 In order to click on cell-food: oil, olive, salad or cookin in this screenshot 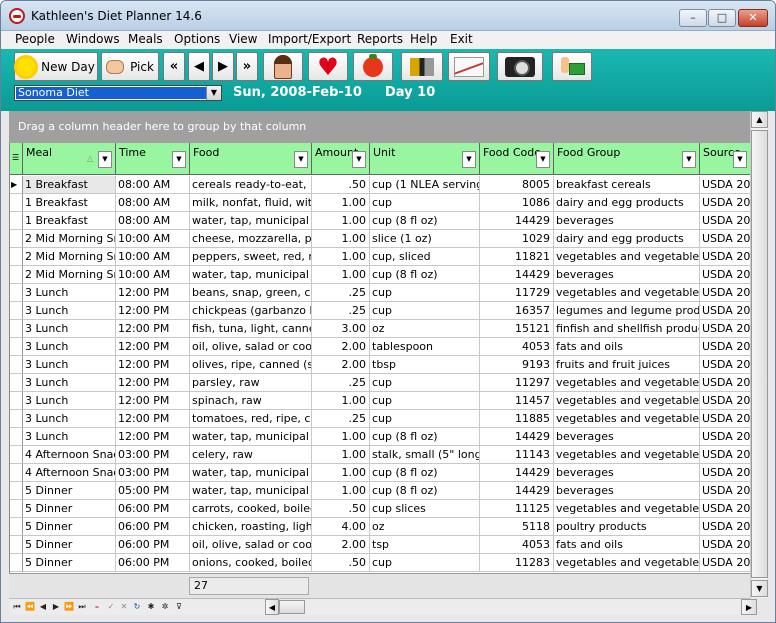, I will do `click(251, 545)`.